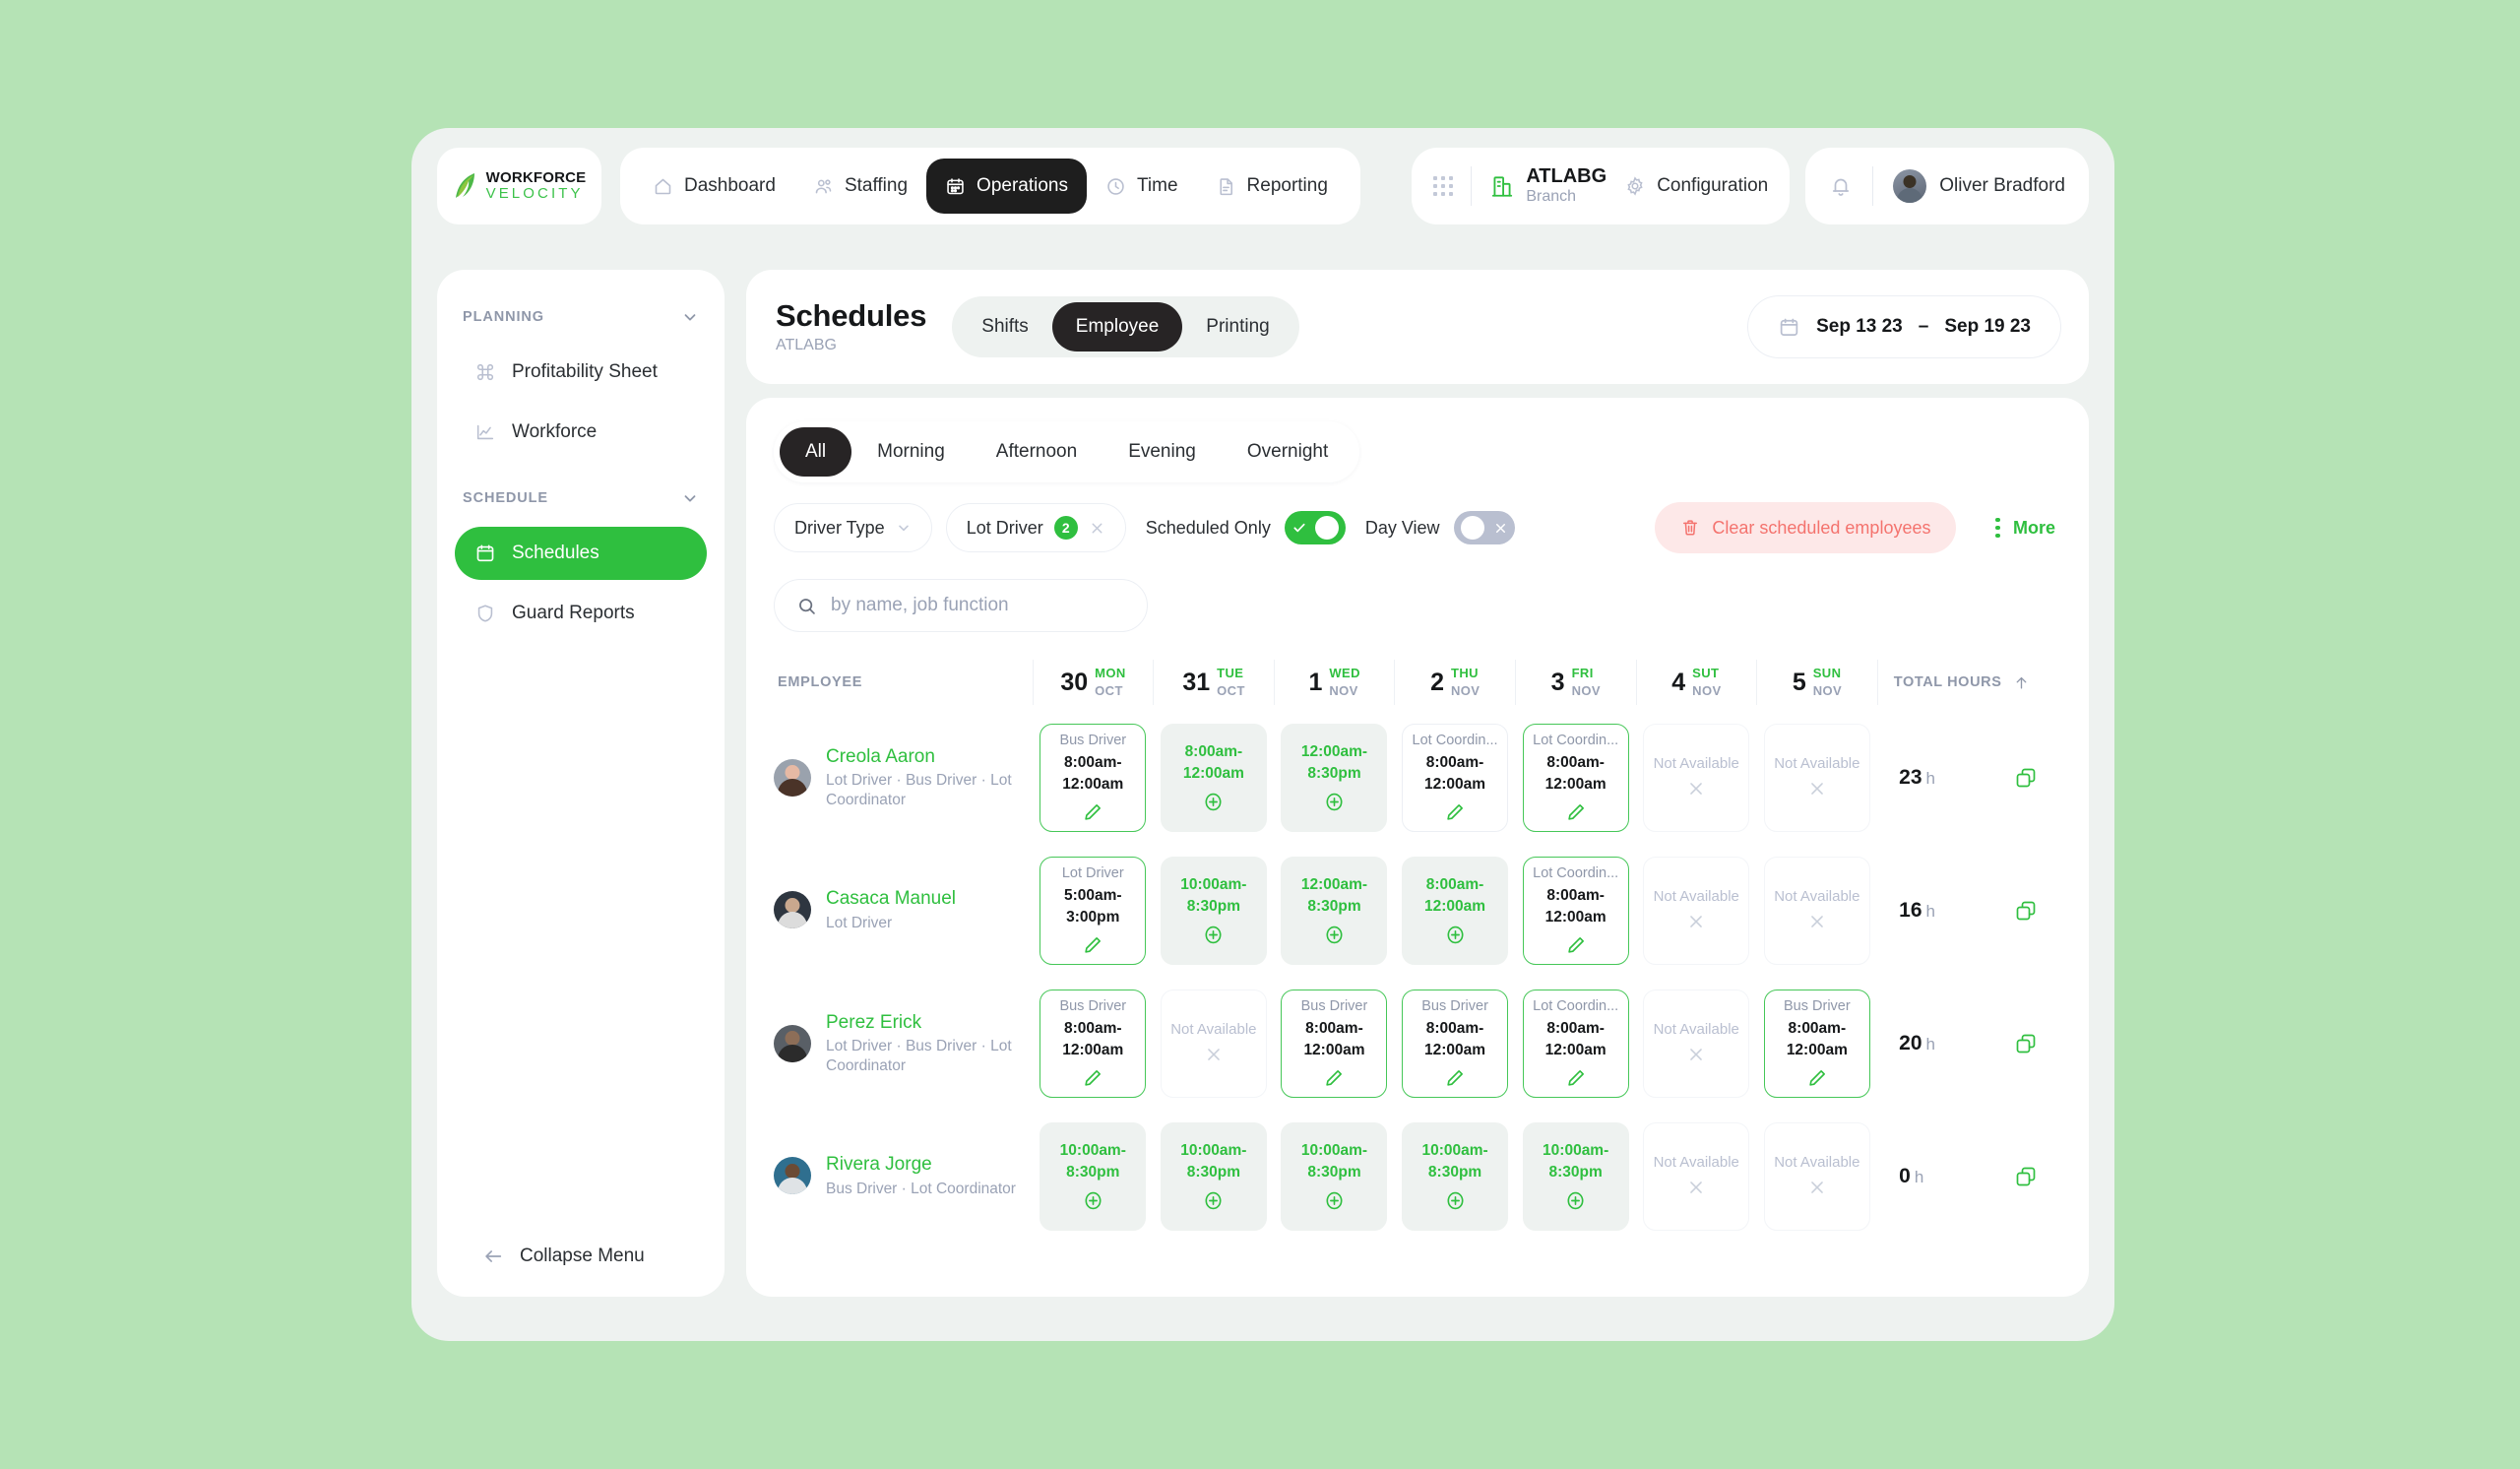 This screenshot has height=1469, width=2520. Describe the element at coordinates (1315, 528) in the screenshot. I see `scheduled-only-toggle` at that location.